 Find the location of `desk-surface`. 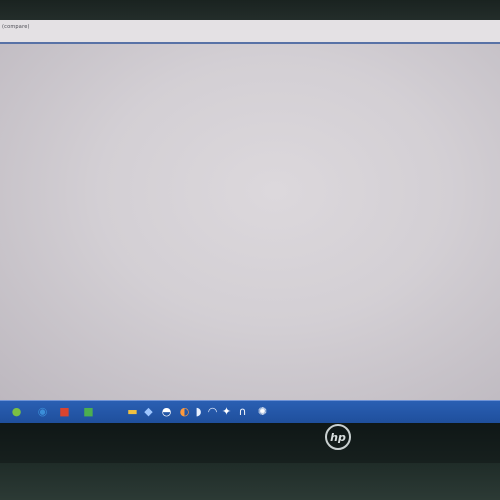

desk-surface is located at coordinates (250, 481).